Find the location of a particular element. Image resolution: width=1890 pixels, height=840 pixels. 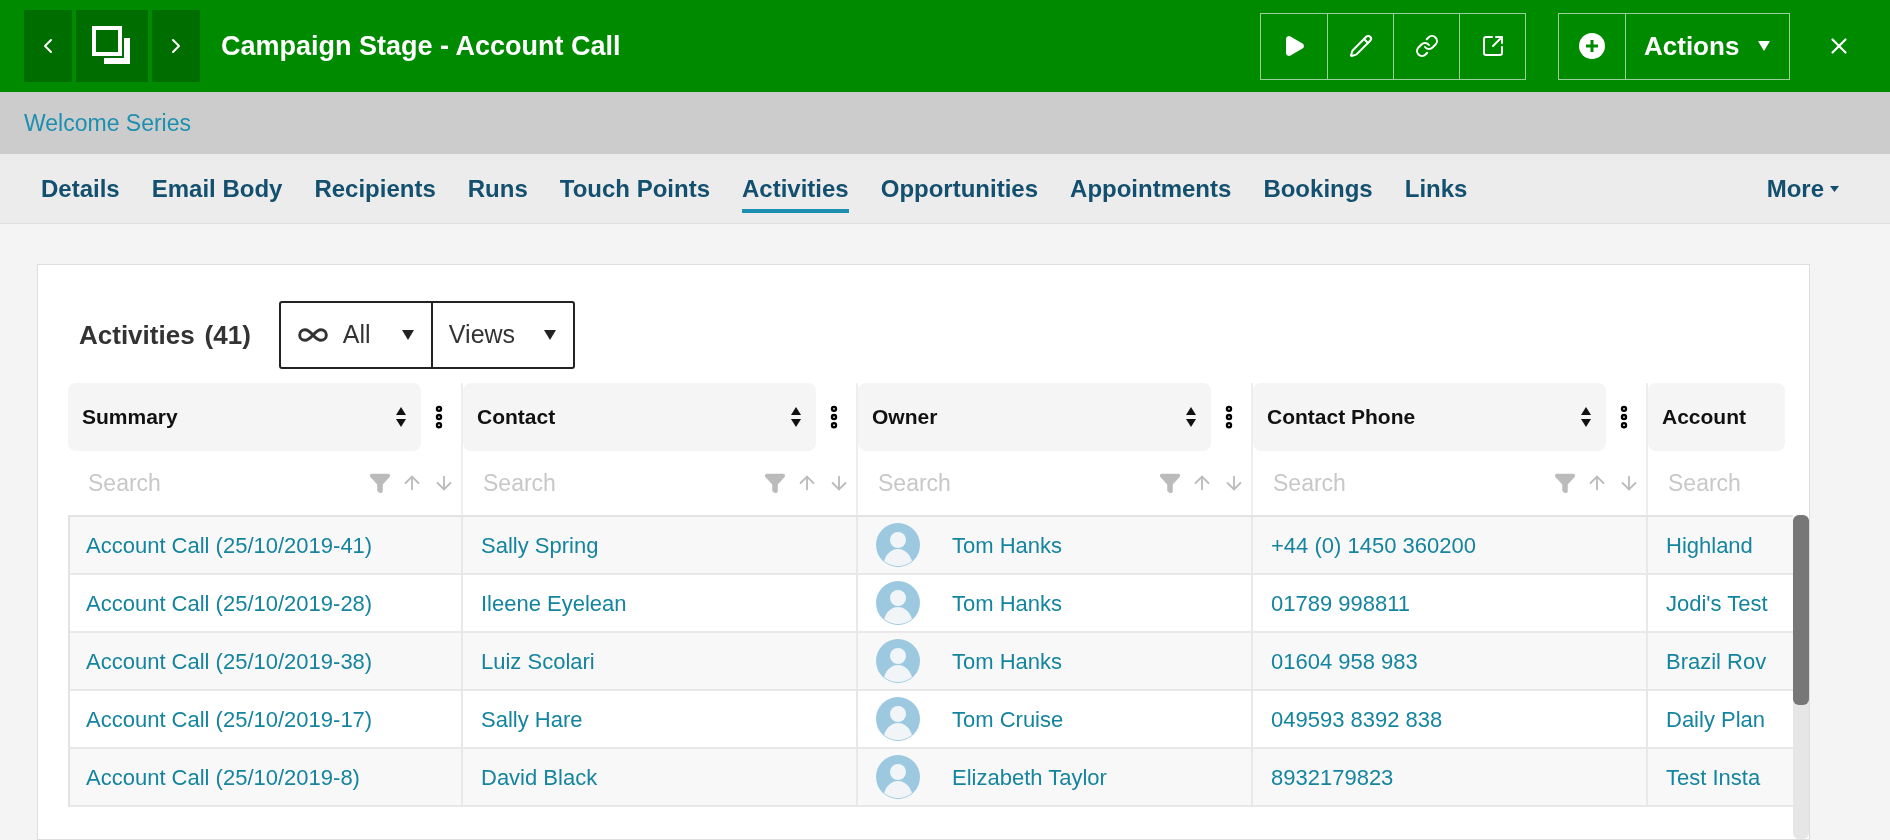

filter-dropdown: All is located at coordinates (355, 335).